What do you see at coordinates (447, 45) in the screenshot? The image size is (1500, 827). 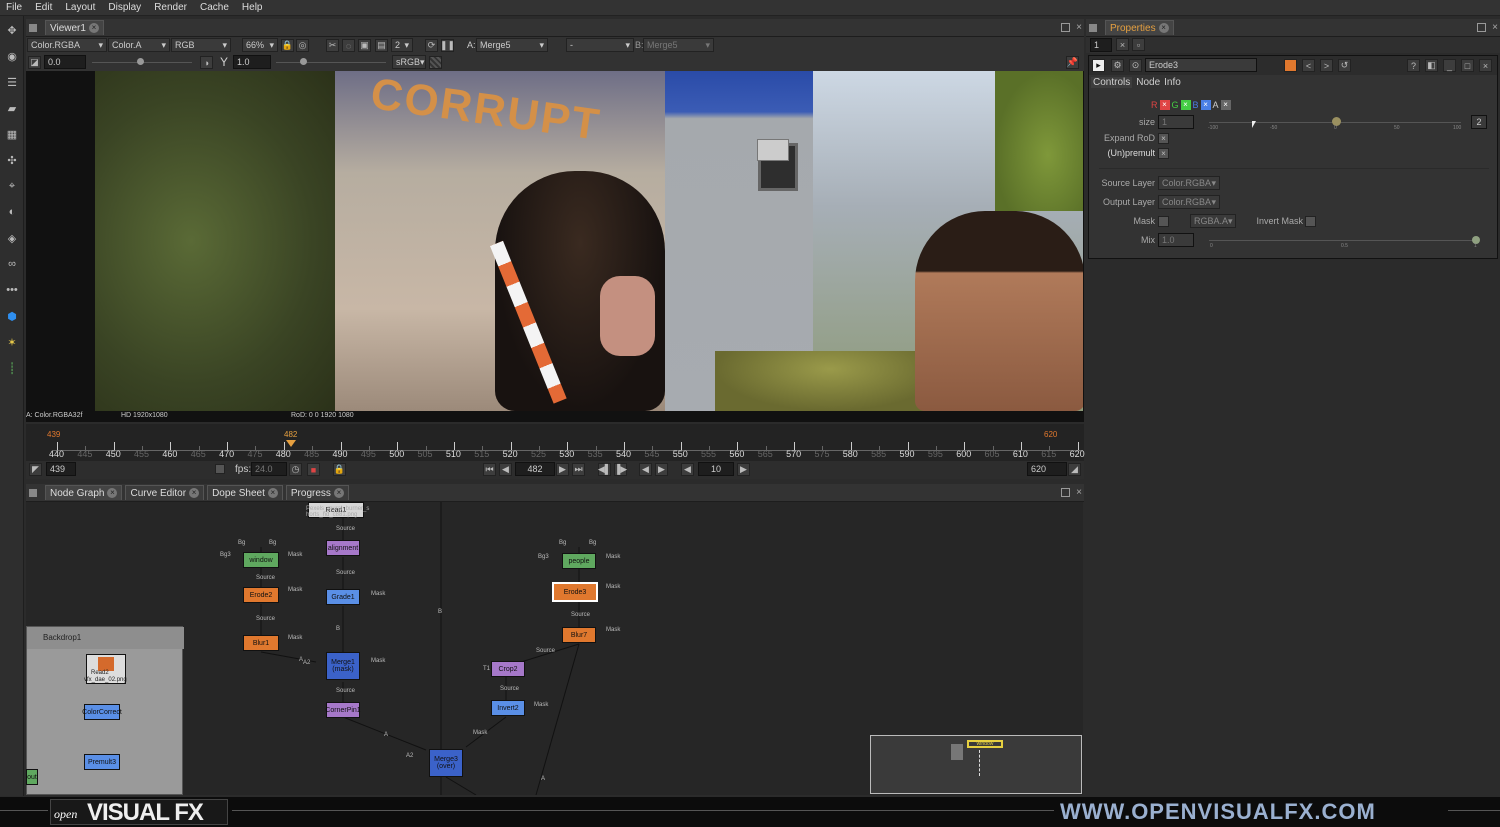 I see `pause-icon: ❚❚` at bounding box center [447, 45].